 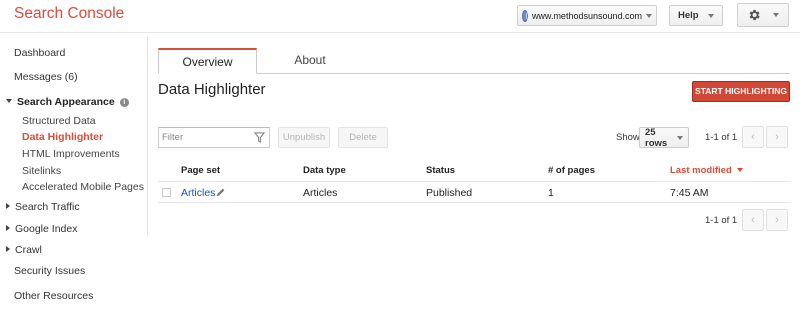 I want to click on col-header-data-type: Data type, so click(x=324, y=170).